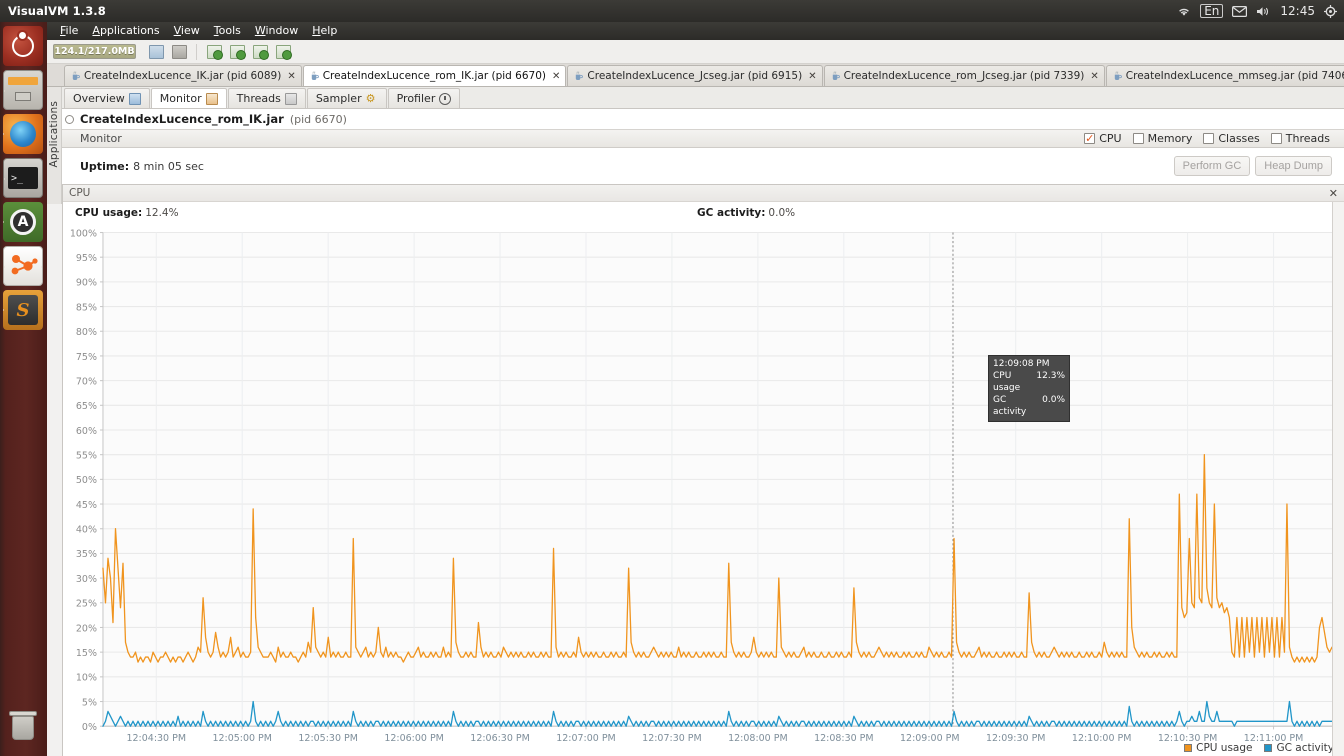  I want to click on checkbox-cpu-box, so click(1090, 138).